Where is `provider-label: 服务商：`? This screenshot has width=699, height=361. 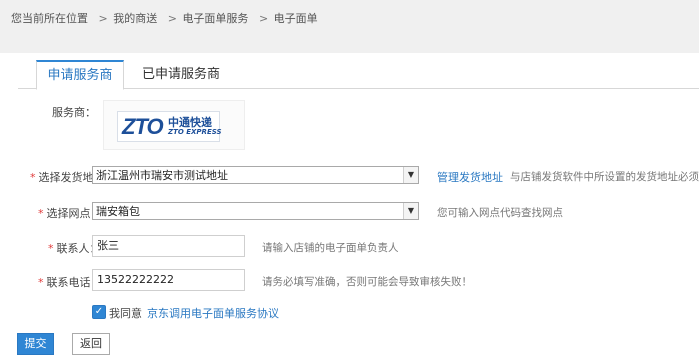
provider-label: 服务商： is located at coordinates (74, 112).